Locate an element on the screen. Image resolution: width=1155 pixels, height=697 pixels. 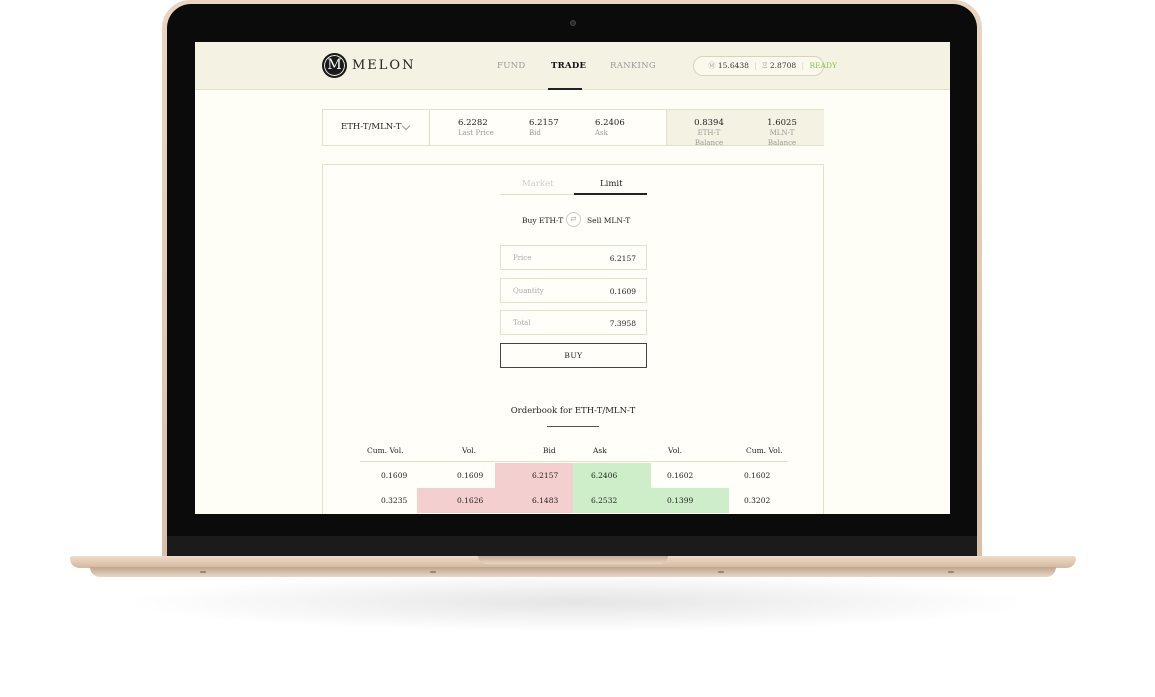
quantity-value: 0.1609 is located at coordinates (622, 291).